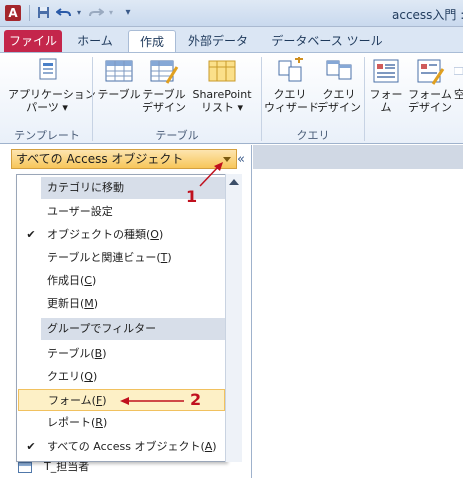  I want to click on collapse-pane-button: «, so click(241, 160).